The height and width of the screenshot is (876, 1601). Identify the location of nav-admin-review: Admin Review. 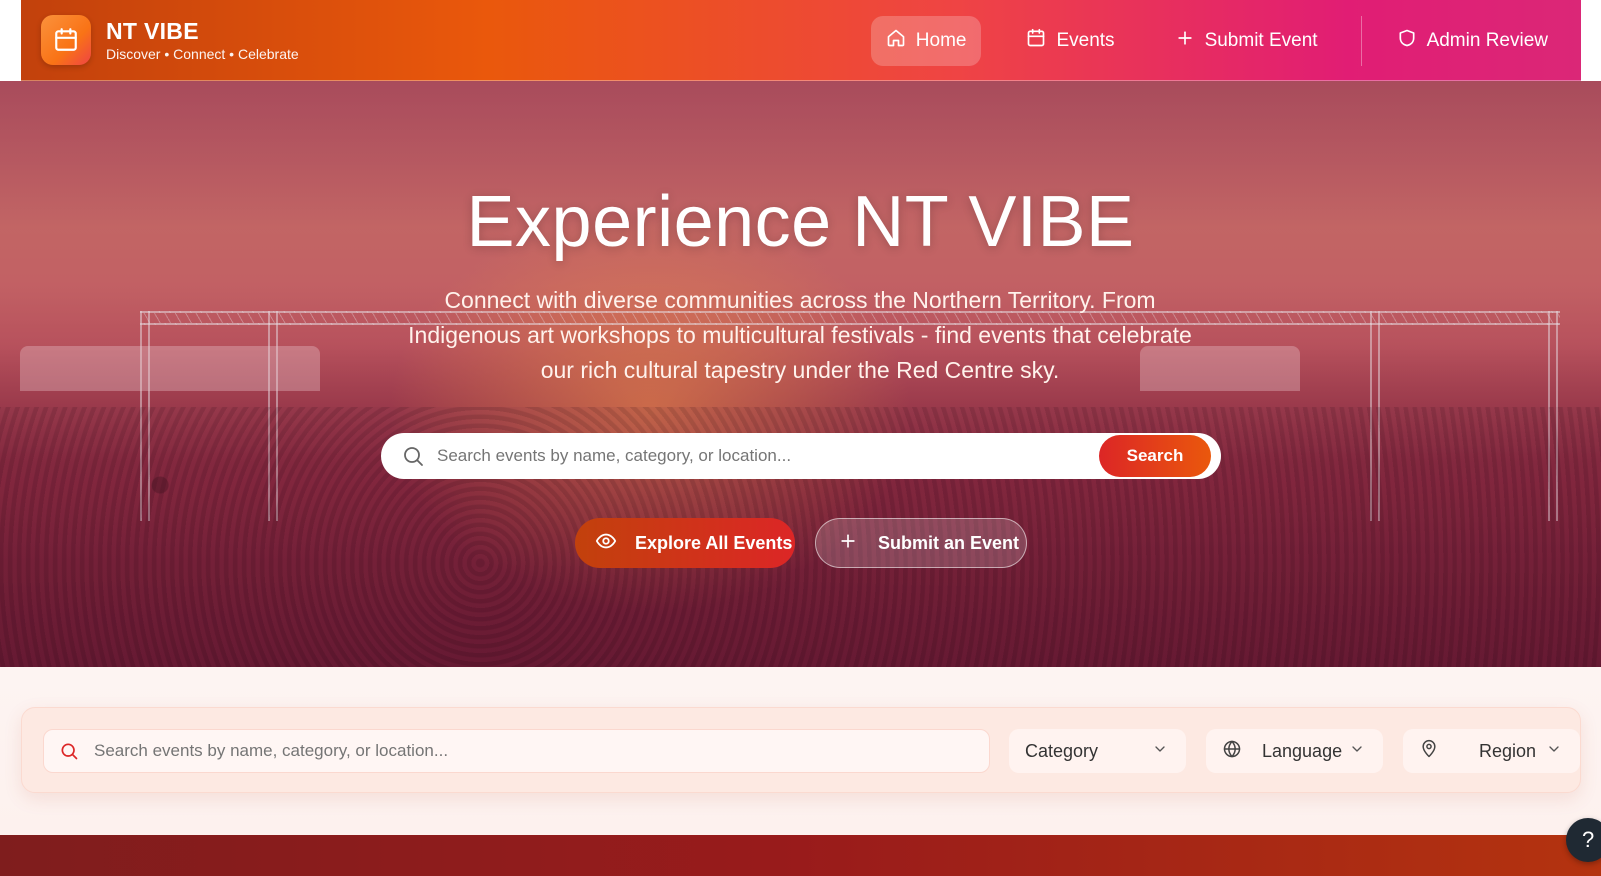
(1472, 41).